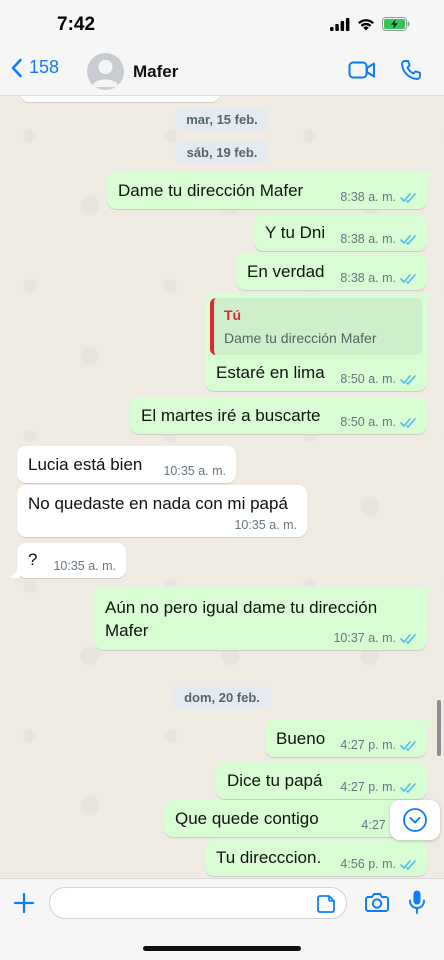  Describe the element at coordinates (231, 415) in the screenshot. I see `message-text: El martes iré a buscarte` at that location.